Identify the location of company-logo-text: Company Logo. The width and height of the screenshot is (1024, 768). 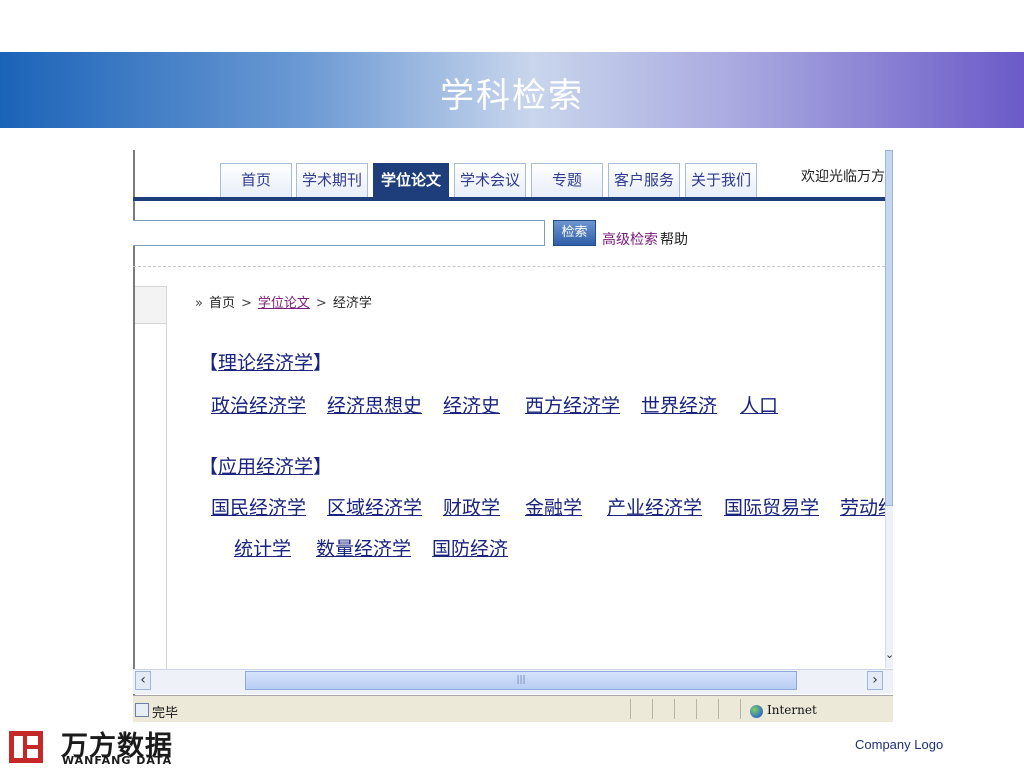
(899, 744).